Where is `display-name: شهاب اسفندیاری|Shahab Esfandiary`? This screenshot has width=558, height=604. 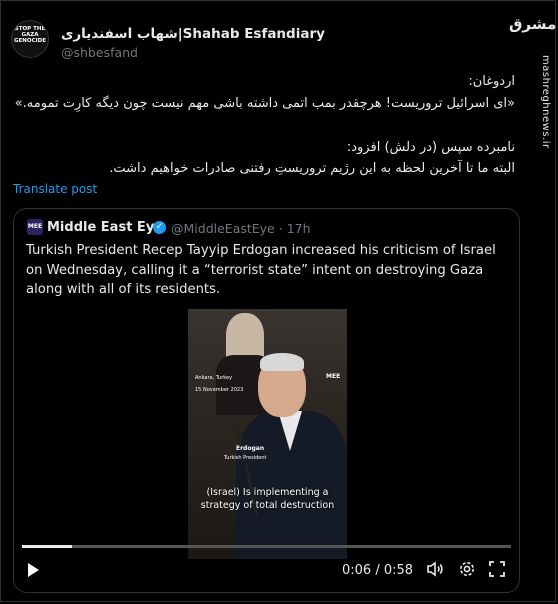 display-name: شهاب اسفندیاری|Shahab Esfandiary is located at coordinates (193, 34).